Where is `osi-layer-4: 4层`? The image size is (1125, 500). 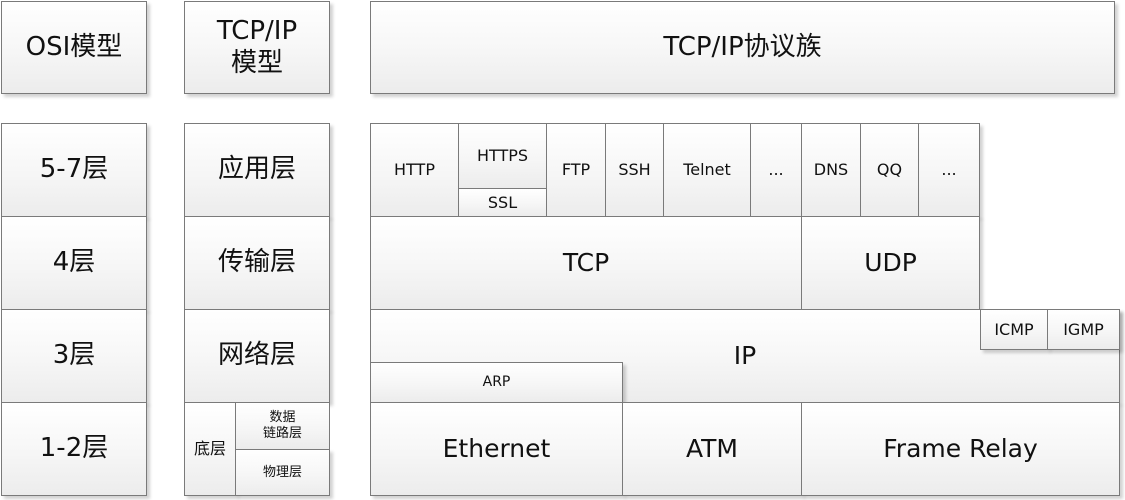 osi-layer-4: 4层 is located at coordinates (74, 263).